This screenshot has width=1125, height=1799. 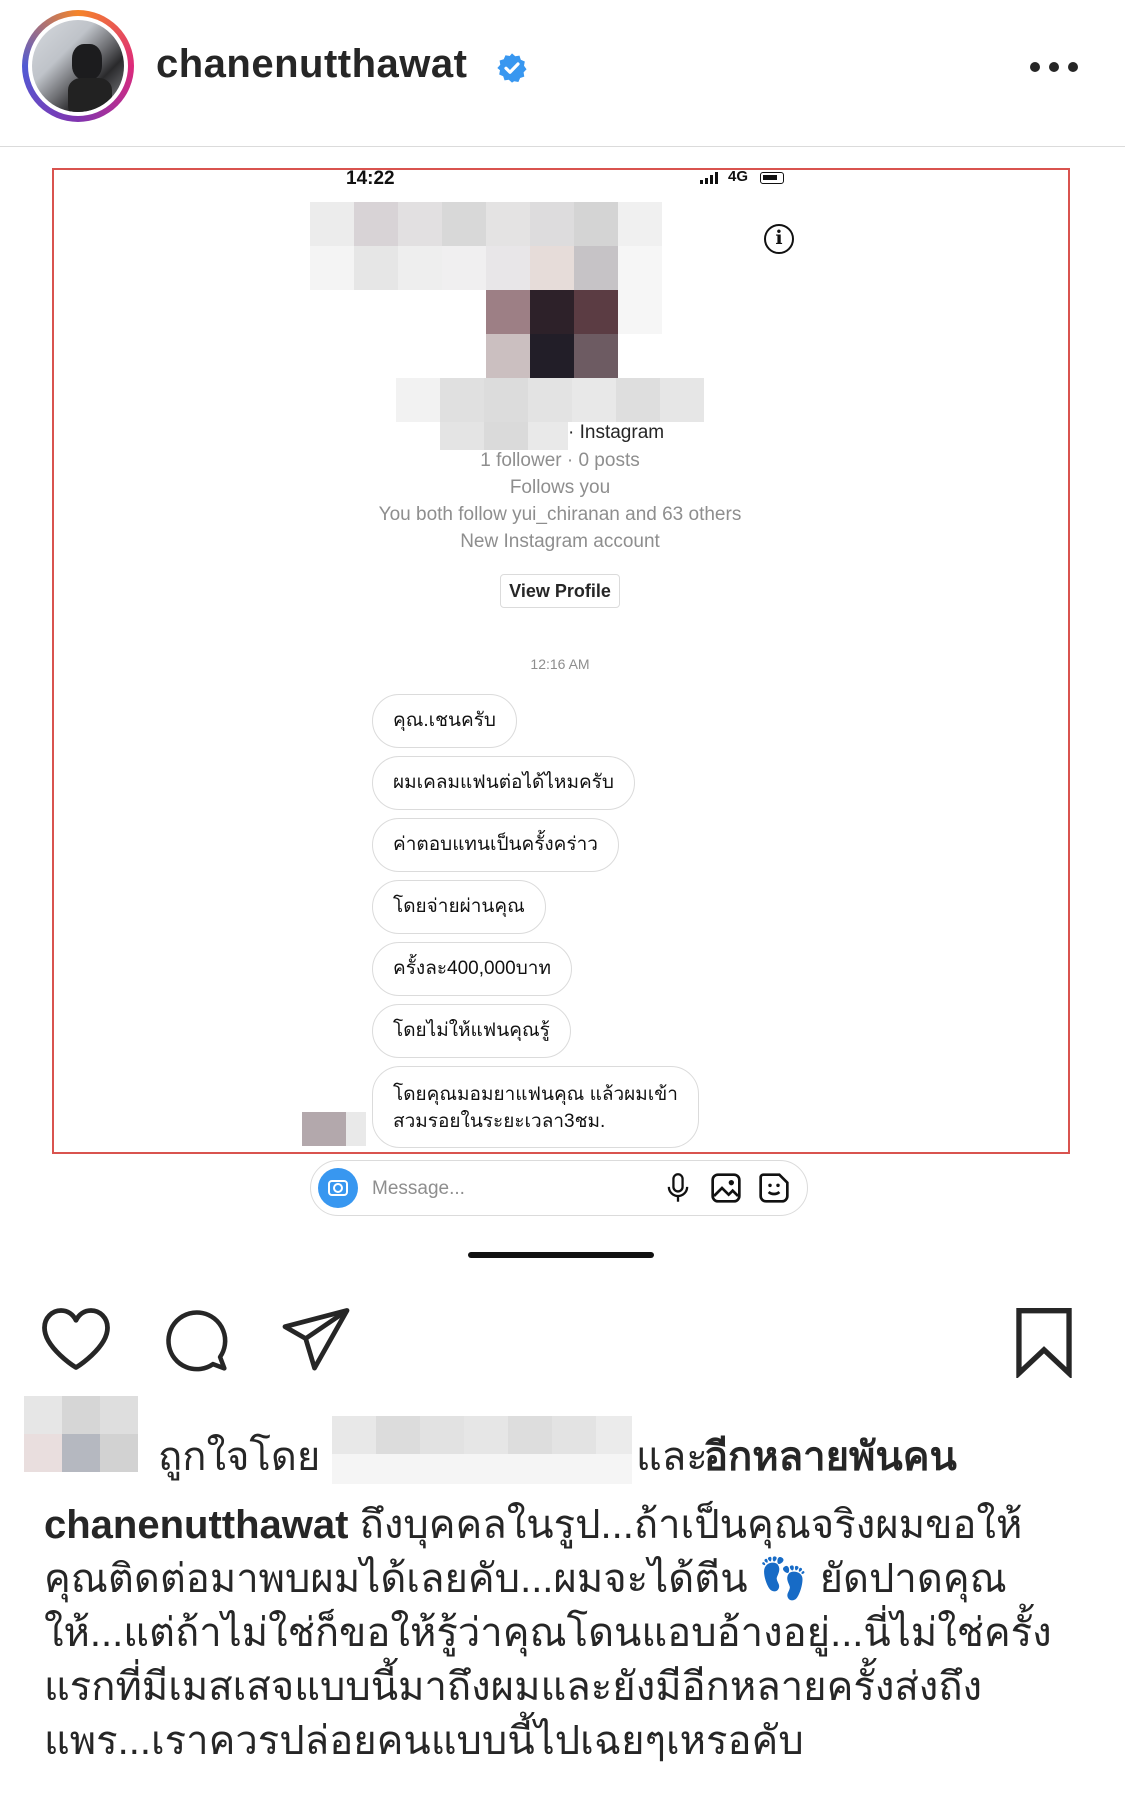 What do you see at coordinates (239, 1457) in the screenshot?
I see `liked-by-label: ถูกใจโดย` at bounding box center [239, 1457].